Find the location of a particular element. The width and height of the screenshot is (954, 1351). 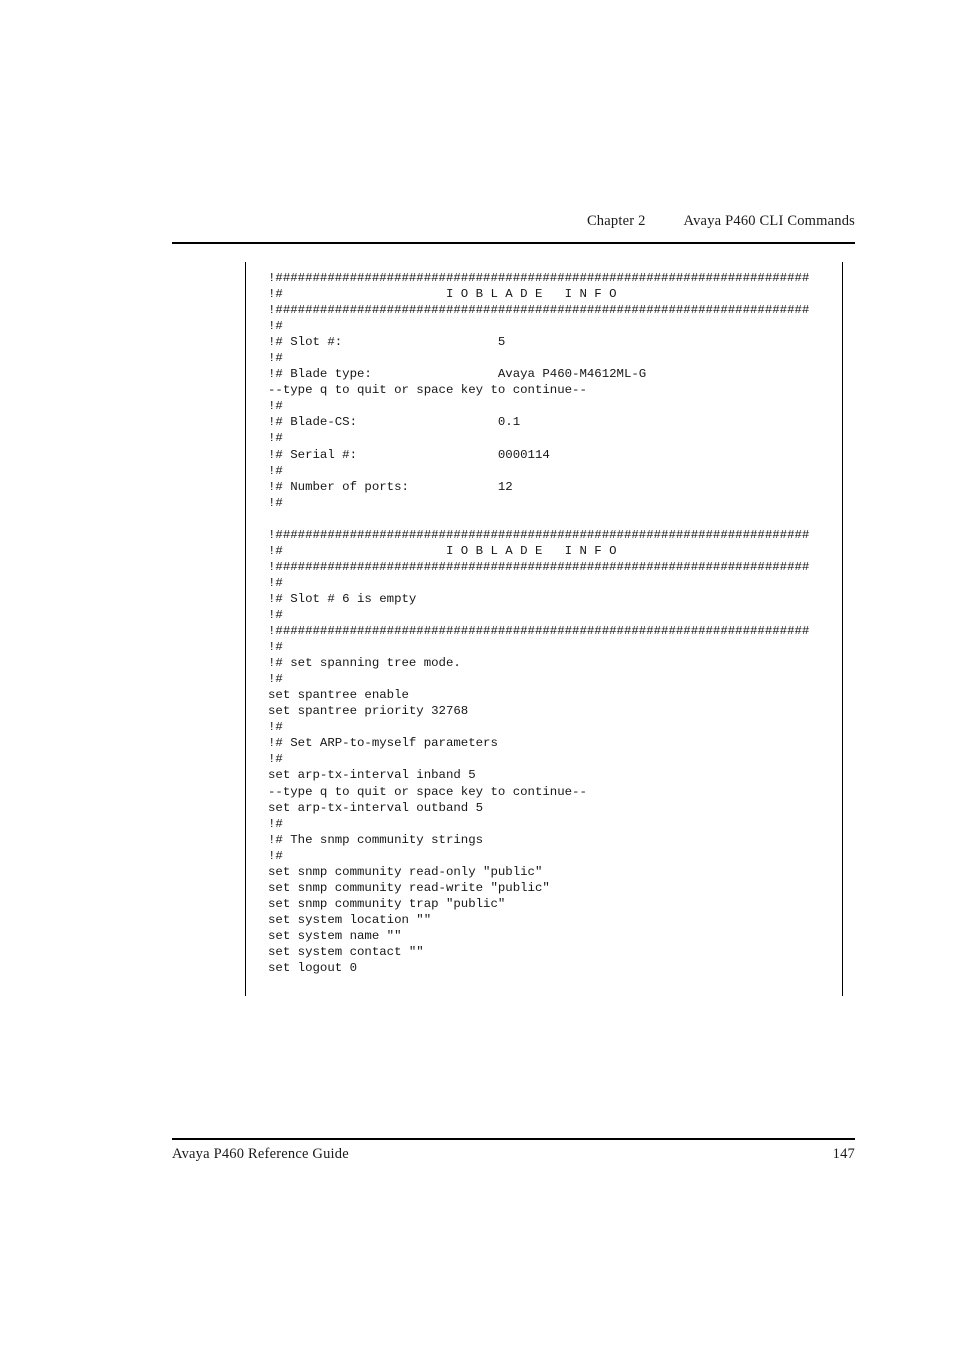

running-header: Chapter 2 Avaya P460 CLI Commands is located at coordinates (513, 221).